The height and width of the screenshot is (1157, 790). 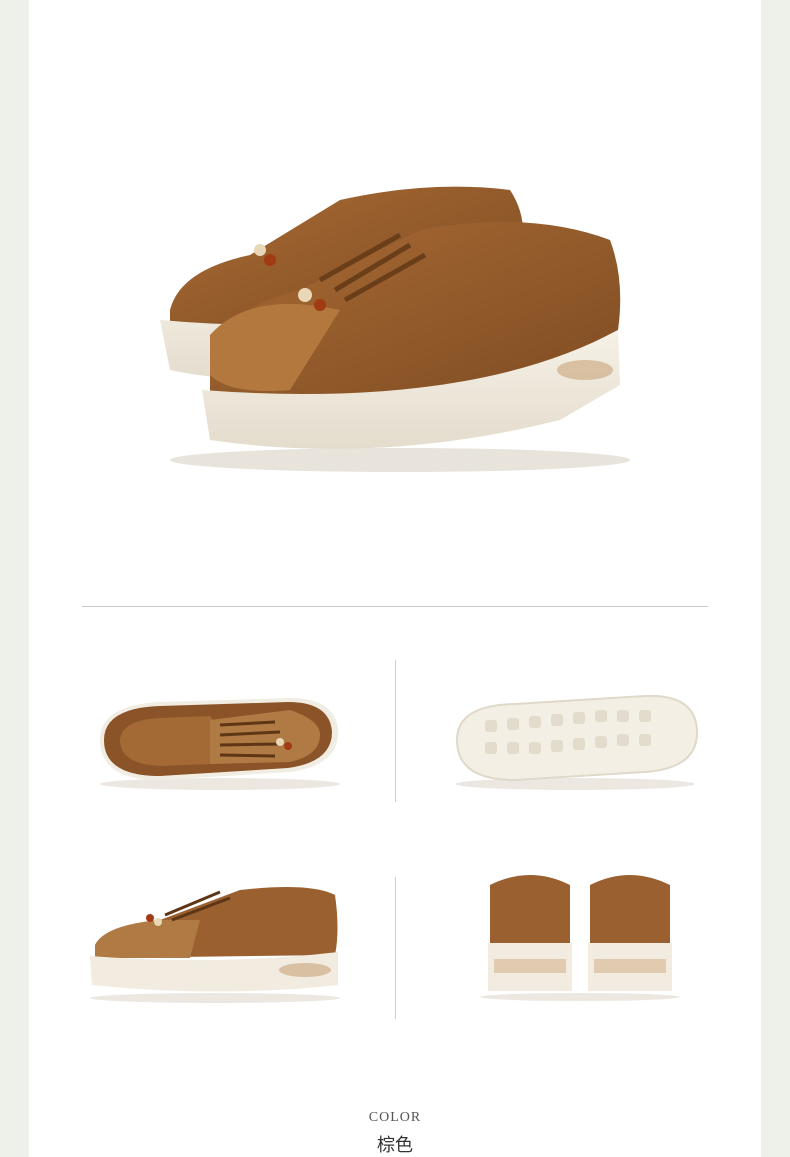 I want to click on thumbnail-separator-top, so click(x=395, y=731).